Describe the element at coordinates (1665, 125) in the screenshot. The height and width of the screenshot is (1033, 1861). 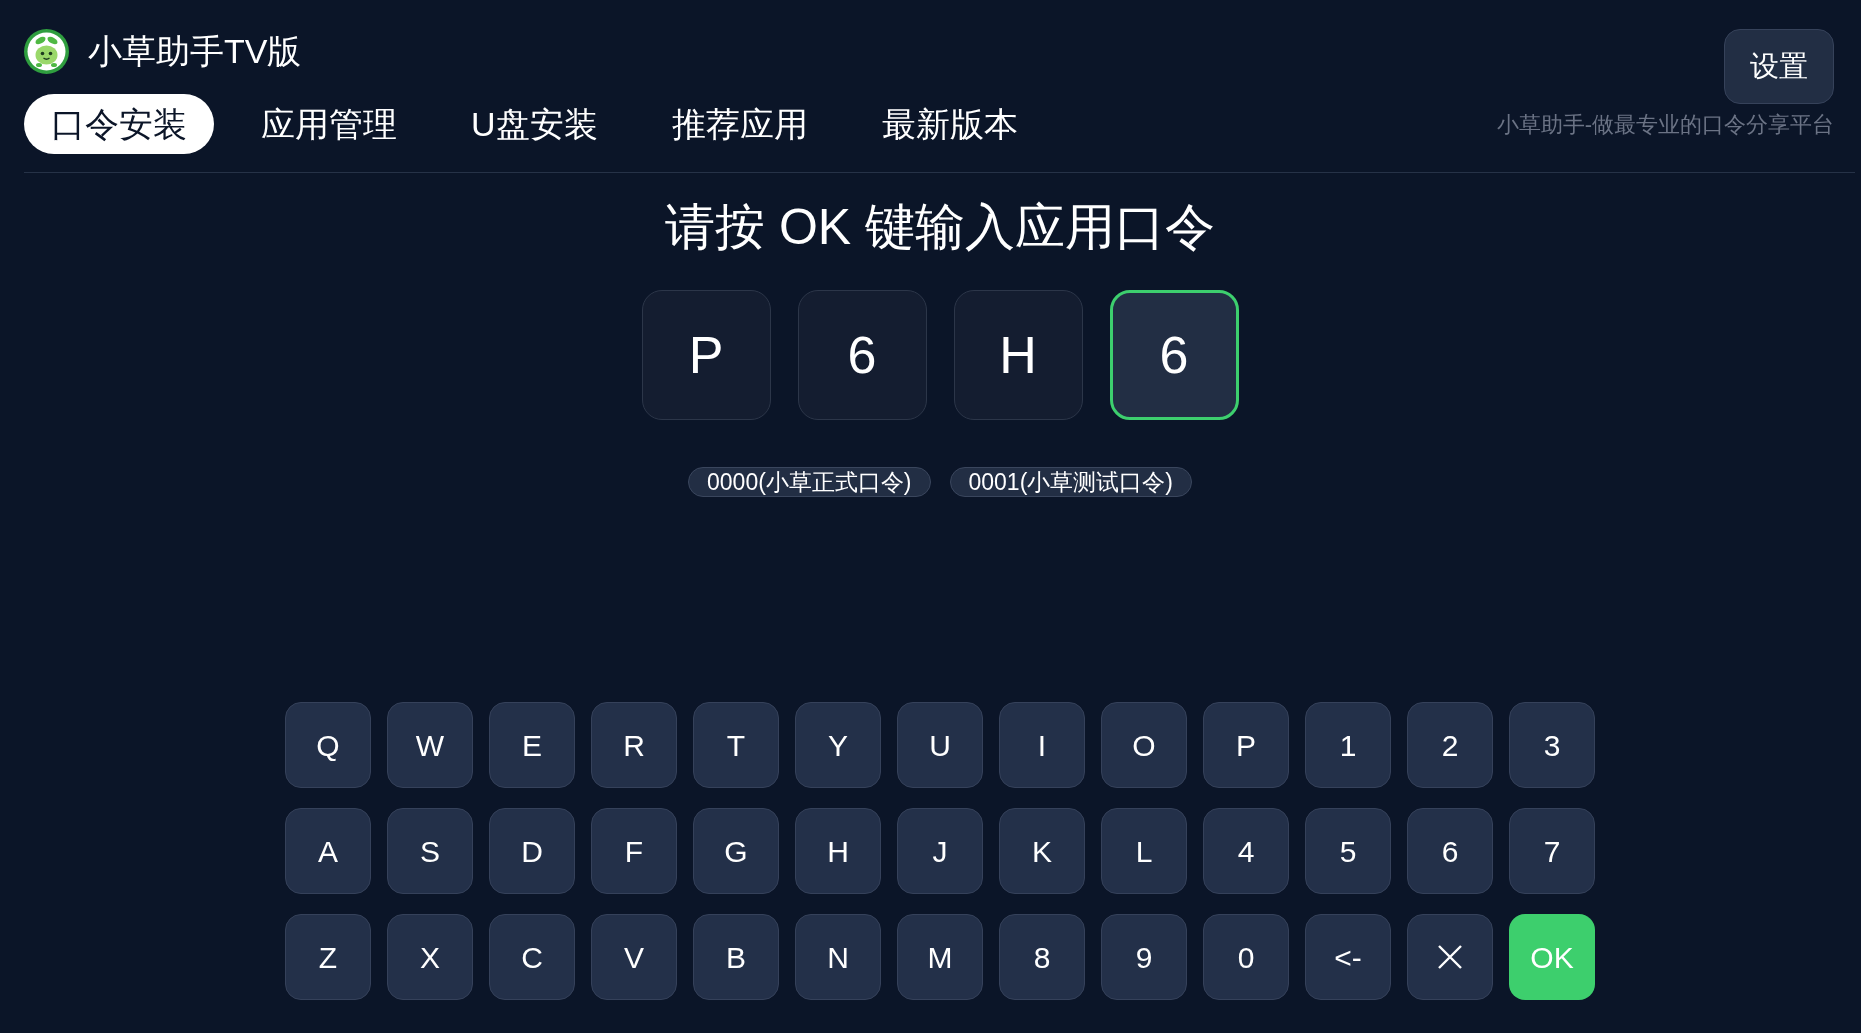
I see `tagline: 小草助手-做最专业的口令分享平台` at that location.